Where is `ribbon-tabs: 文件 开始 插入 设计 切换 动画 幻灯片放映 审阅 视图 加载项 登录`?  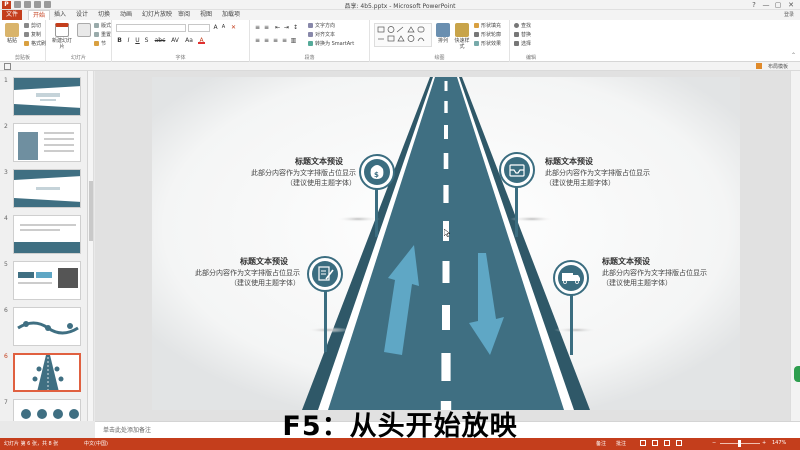 ribbon-tabs: 文件 开始 插入 设计 切换 动画 幻灯片放映 审阅 视图 加载项 登录 is located at coordinates (400, 15).